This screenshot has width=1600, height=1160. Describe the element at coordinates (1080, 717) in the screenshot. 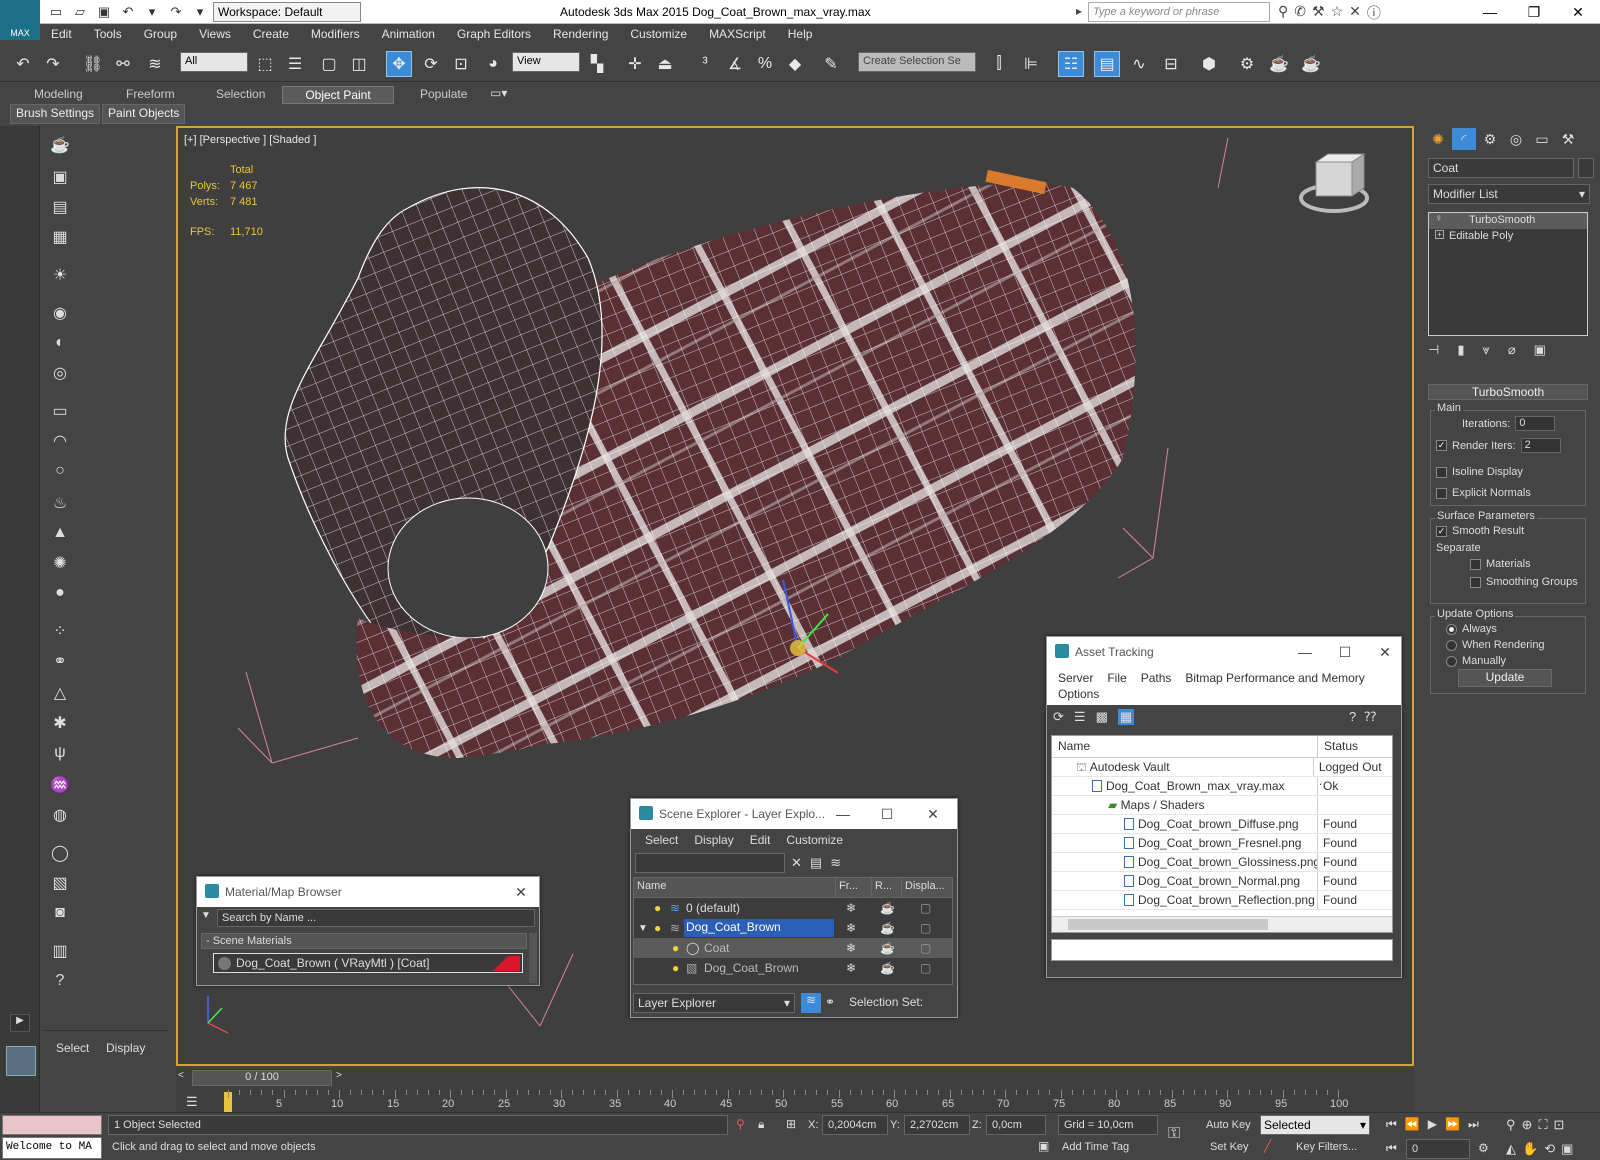

I see `list-view-icon: ☰` at that location.